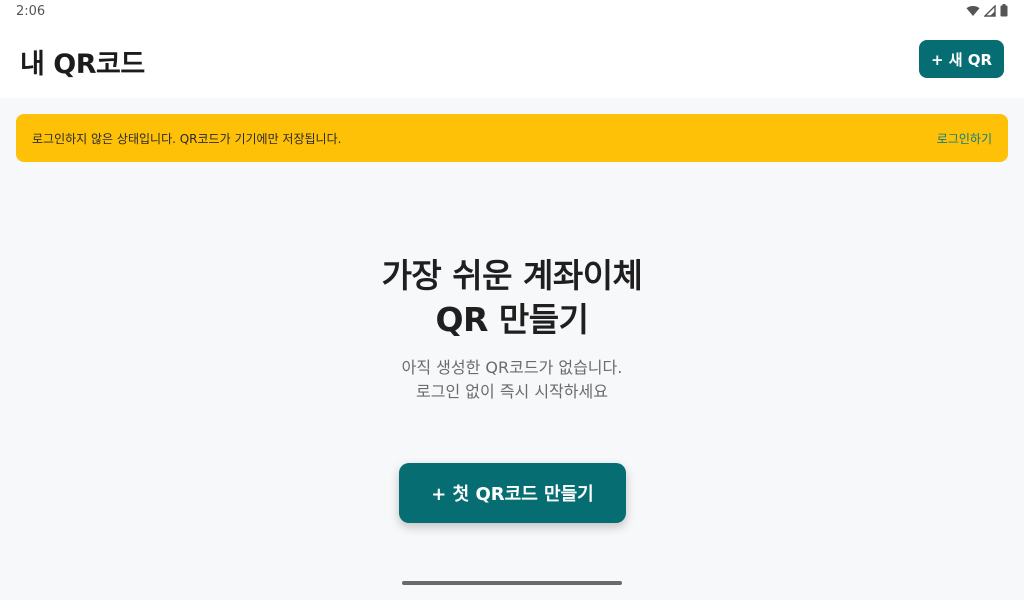 The height and width of the screenshot is (600, 1024). I want to click on status-time: 2:06, so click(31, 11).